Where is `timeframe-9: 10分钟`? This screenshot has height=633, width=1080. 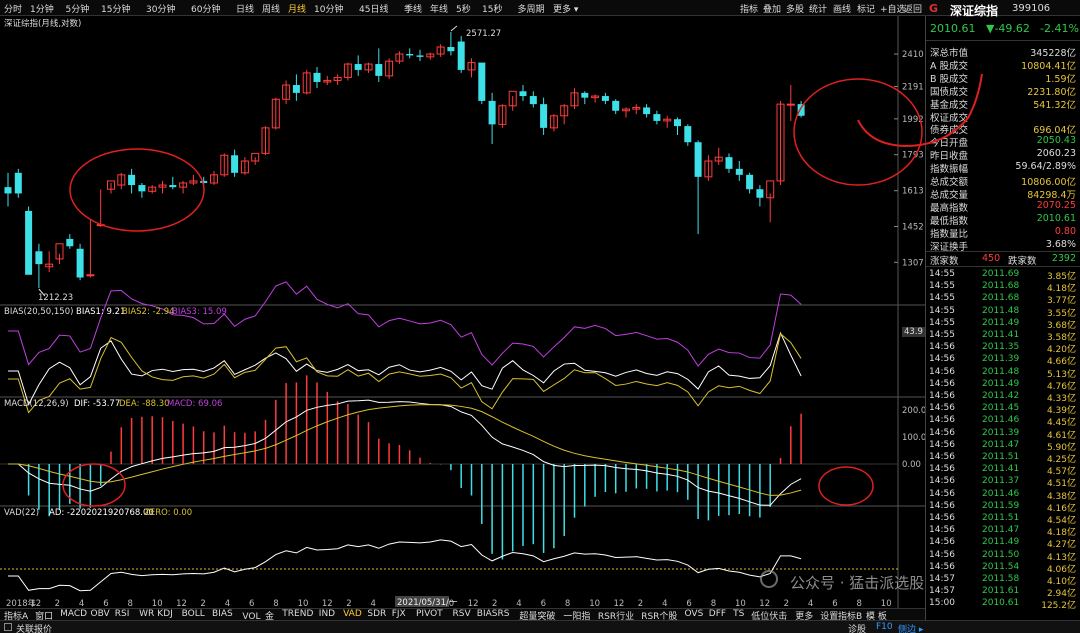
timeframe-9: 10分钟 is located at coordinates (328, 8).